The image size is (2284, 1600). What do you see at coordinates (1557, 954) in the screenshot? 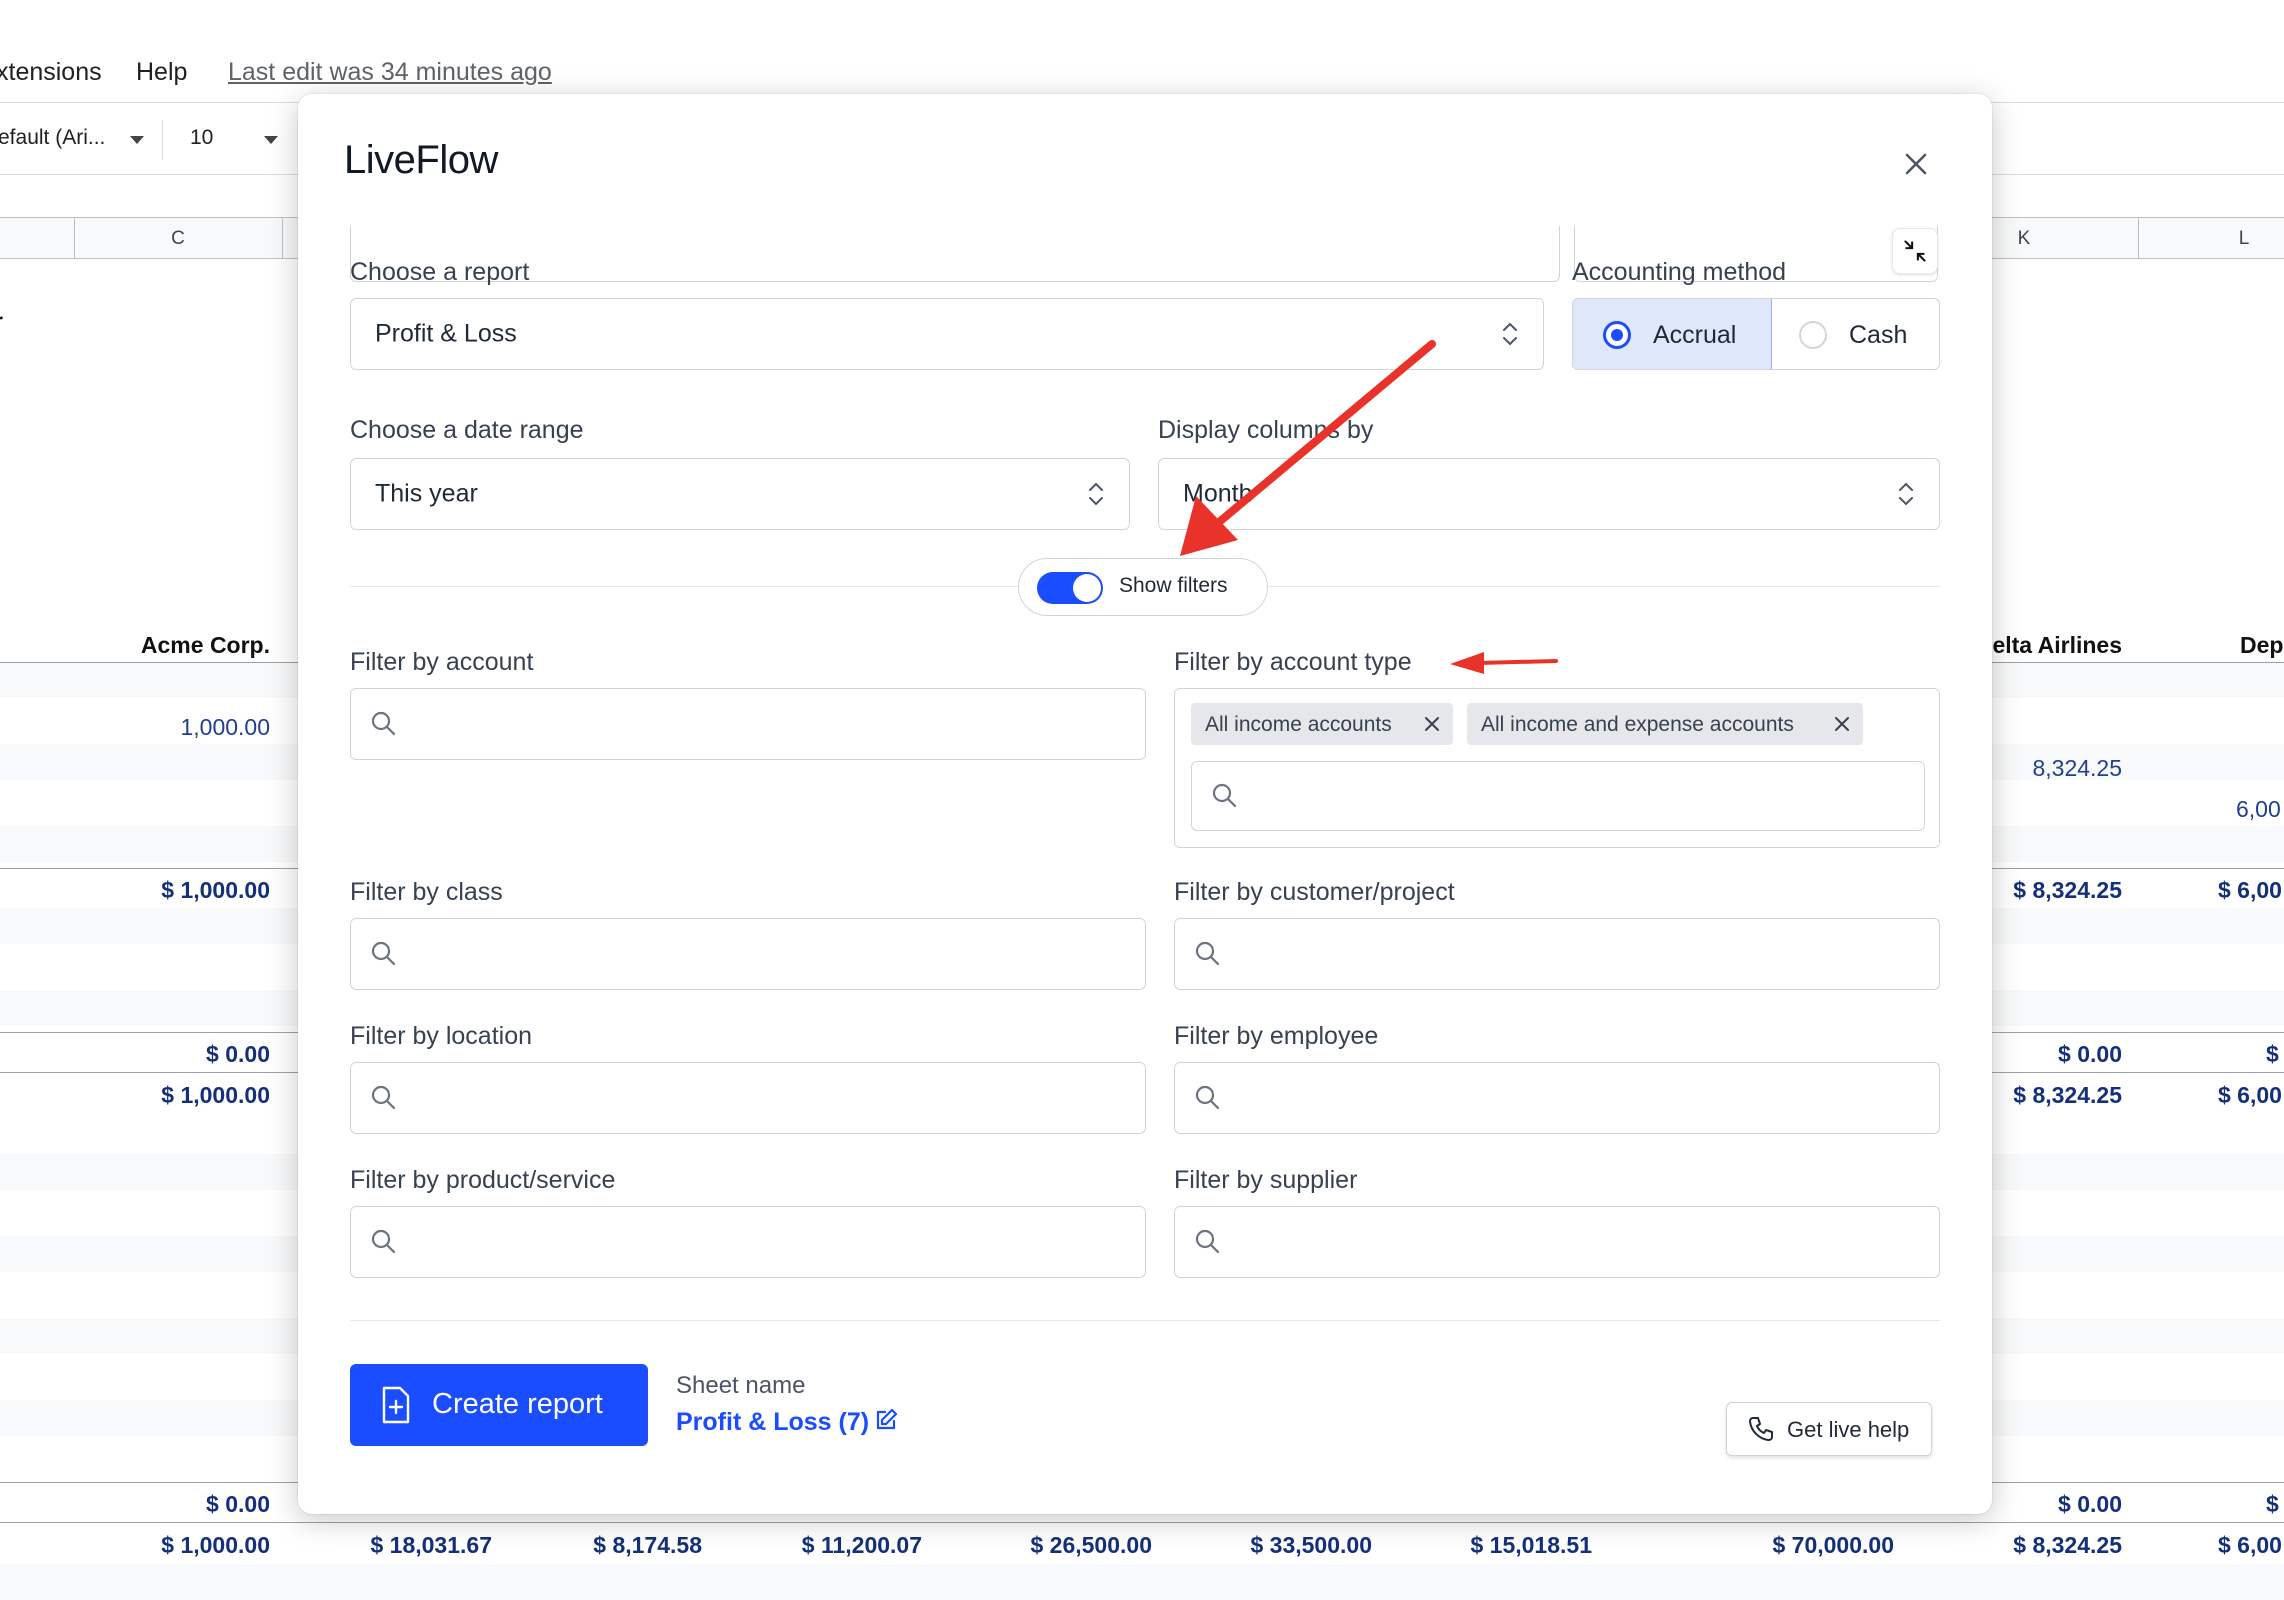
I see `filter-customer-input` at bounding box center [1557, 954].